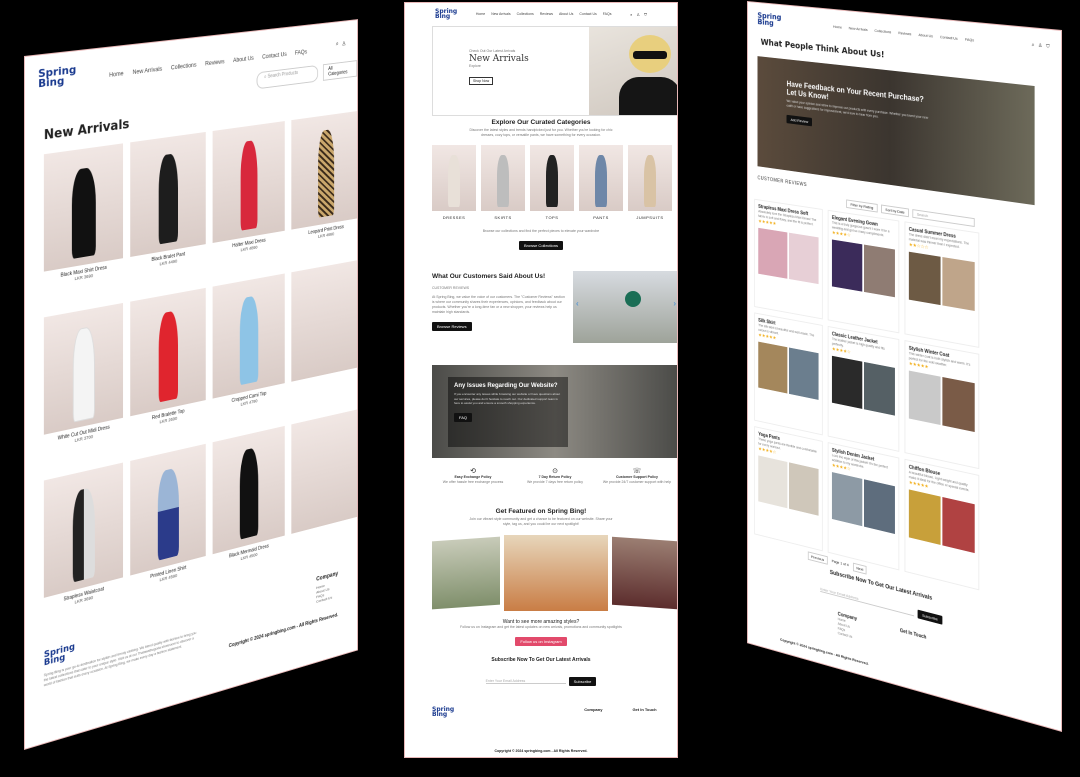 Image resolution: width=1080 pixels, height=777 pixels. What do you see at coordinates (168, 371) in the screenshot?
I see `product-card: Red Bralette Top LKR 2690` at bounding box center [168, 371].